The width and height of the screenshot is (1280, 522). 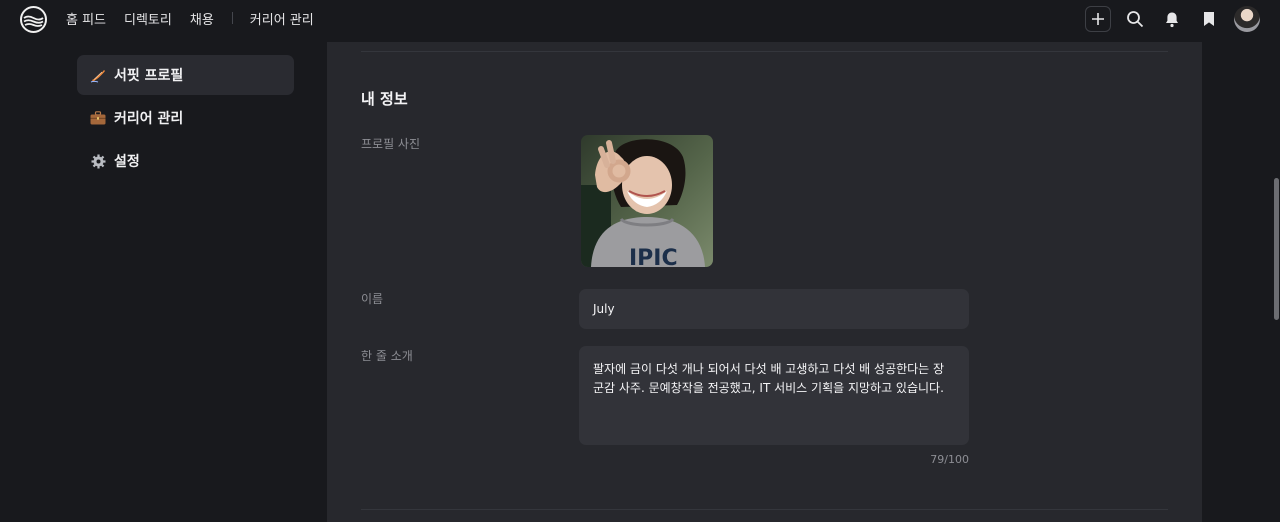 I want to click on scrollbar-thumb, so click(x=1276, y=249).